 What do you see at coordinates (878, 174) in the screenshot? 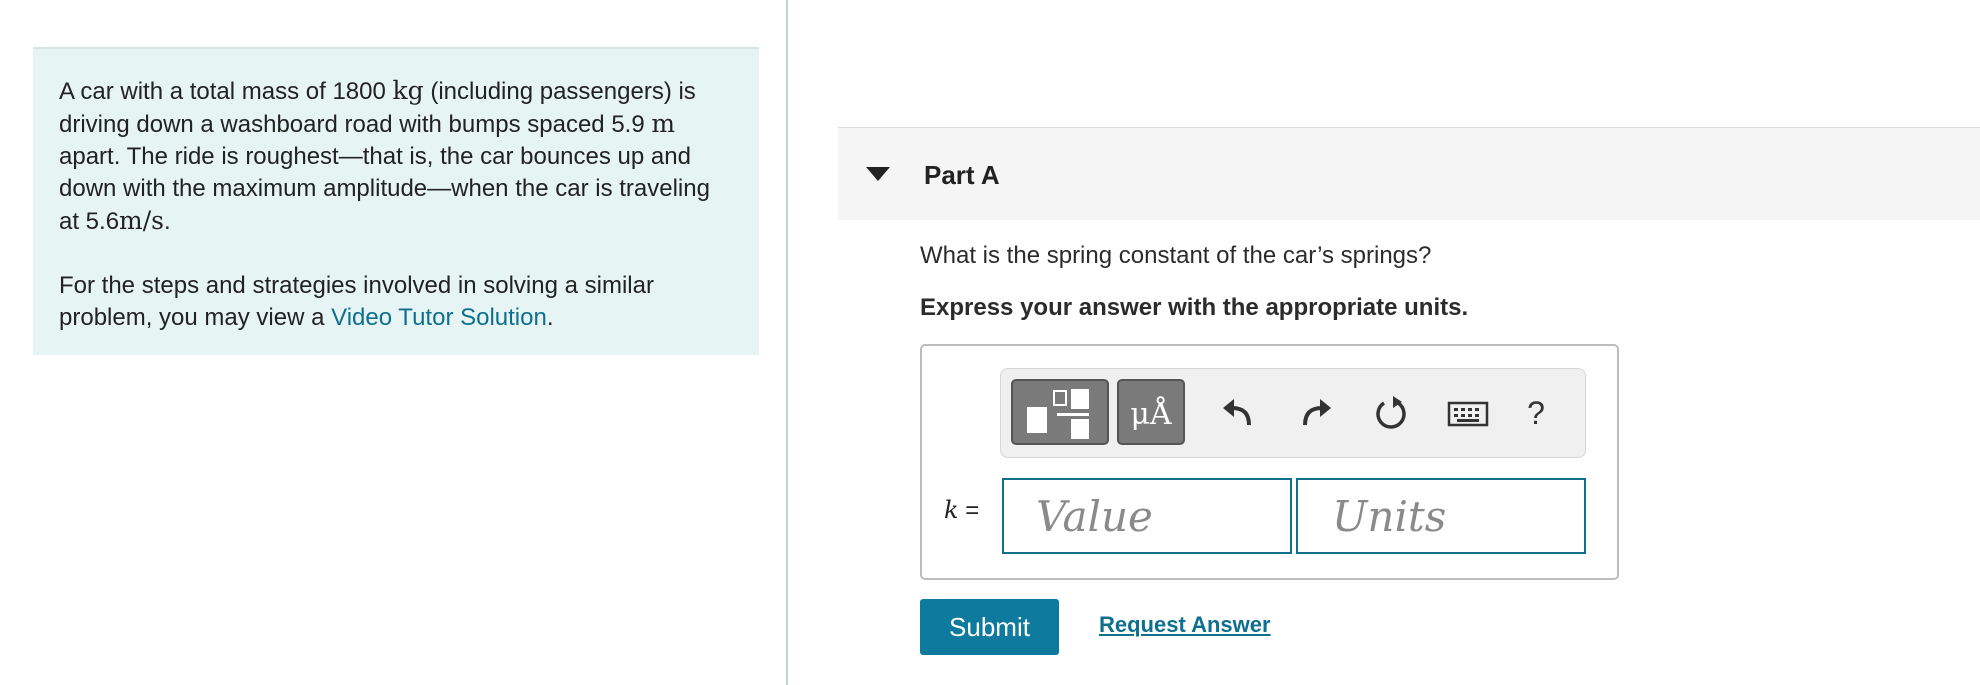
I see `caret-down-icon` at bounding box center [878, 174].